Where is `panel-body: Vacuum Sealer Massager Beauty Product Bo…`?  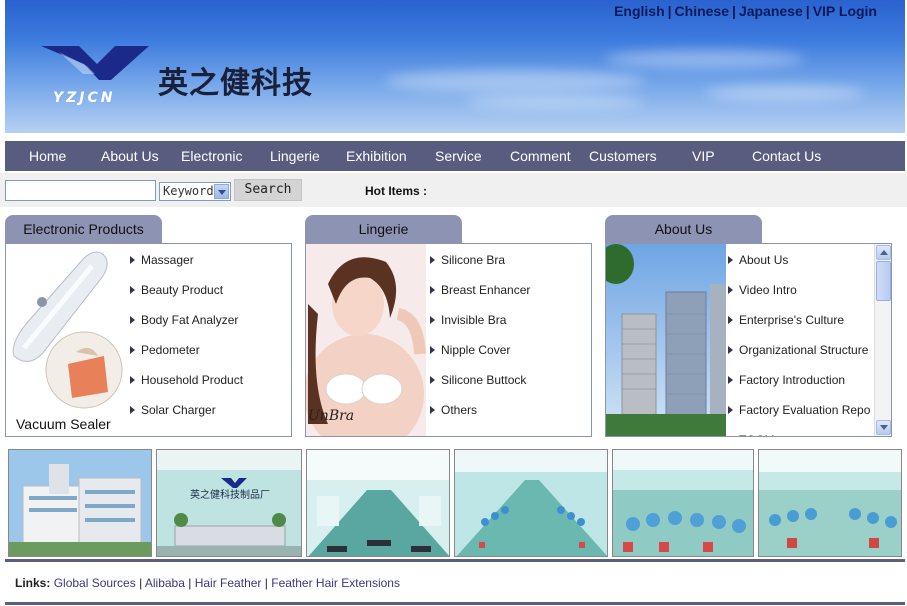
panel-body: Vacuum Sealer Massager Beauty Product Bo… is located at coordinates (148, 340).